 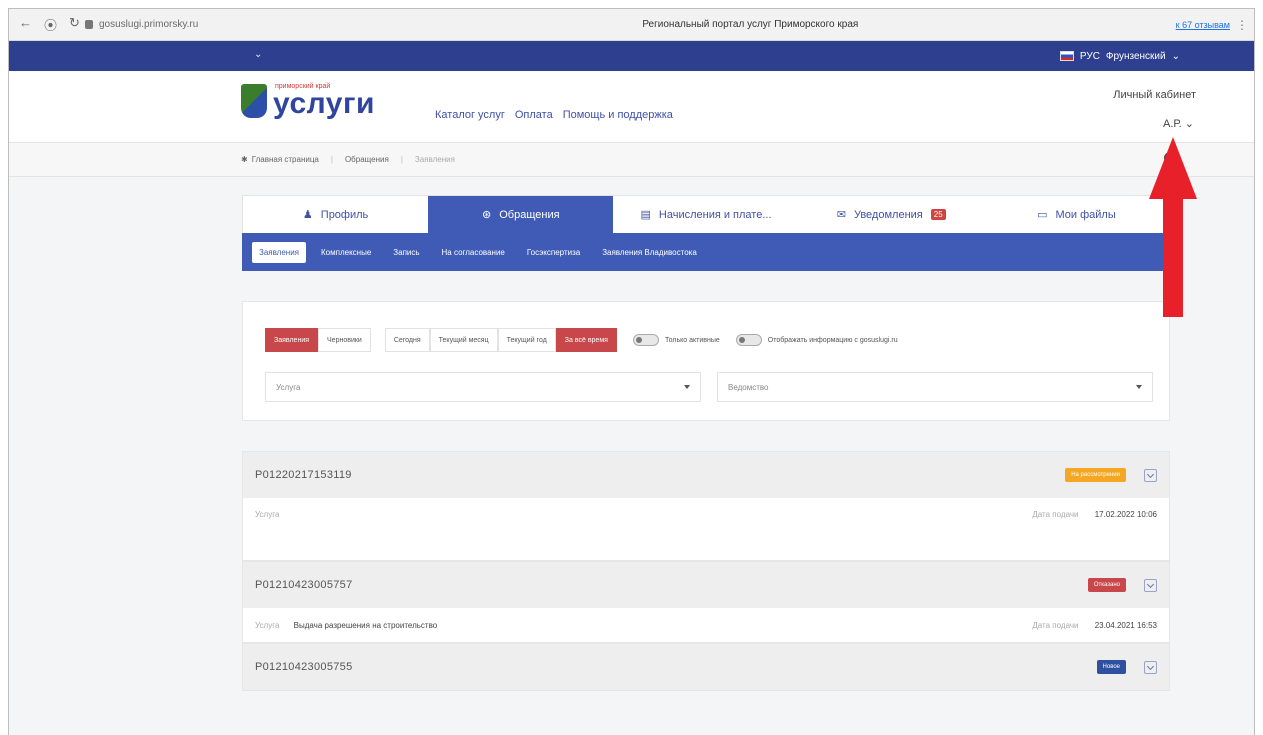 What do you see at coordinates (50, 24) in the screenshot?
I see `forward-icon: ⦿` at bounding box center [50, 24].